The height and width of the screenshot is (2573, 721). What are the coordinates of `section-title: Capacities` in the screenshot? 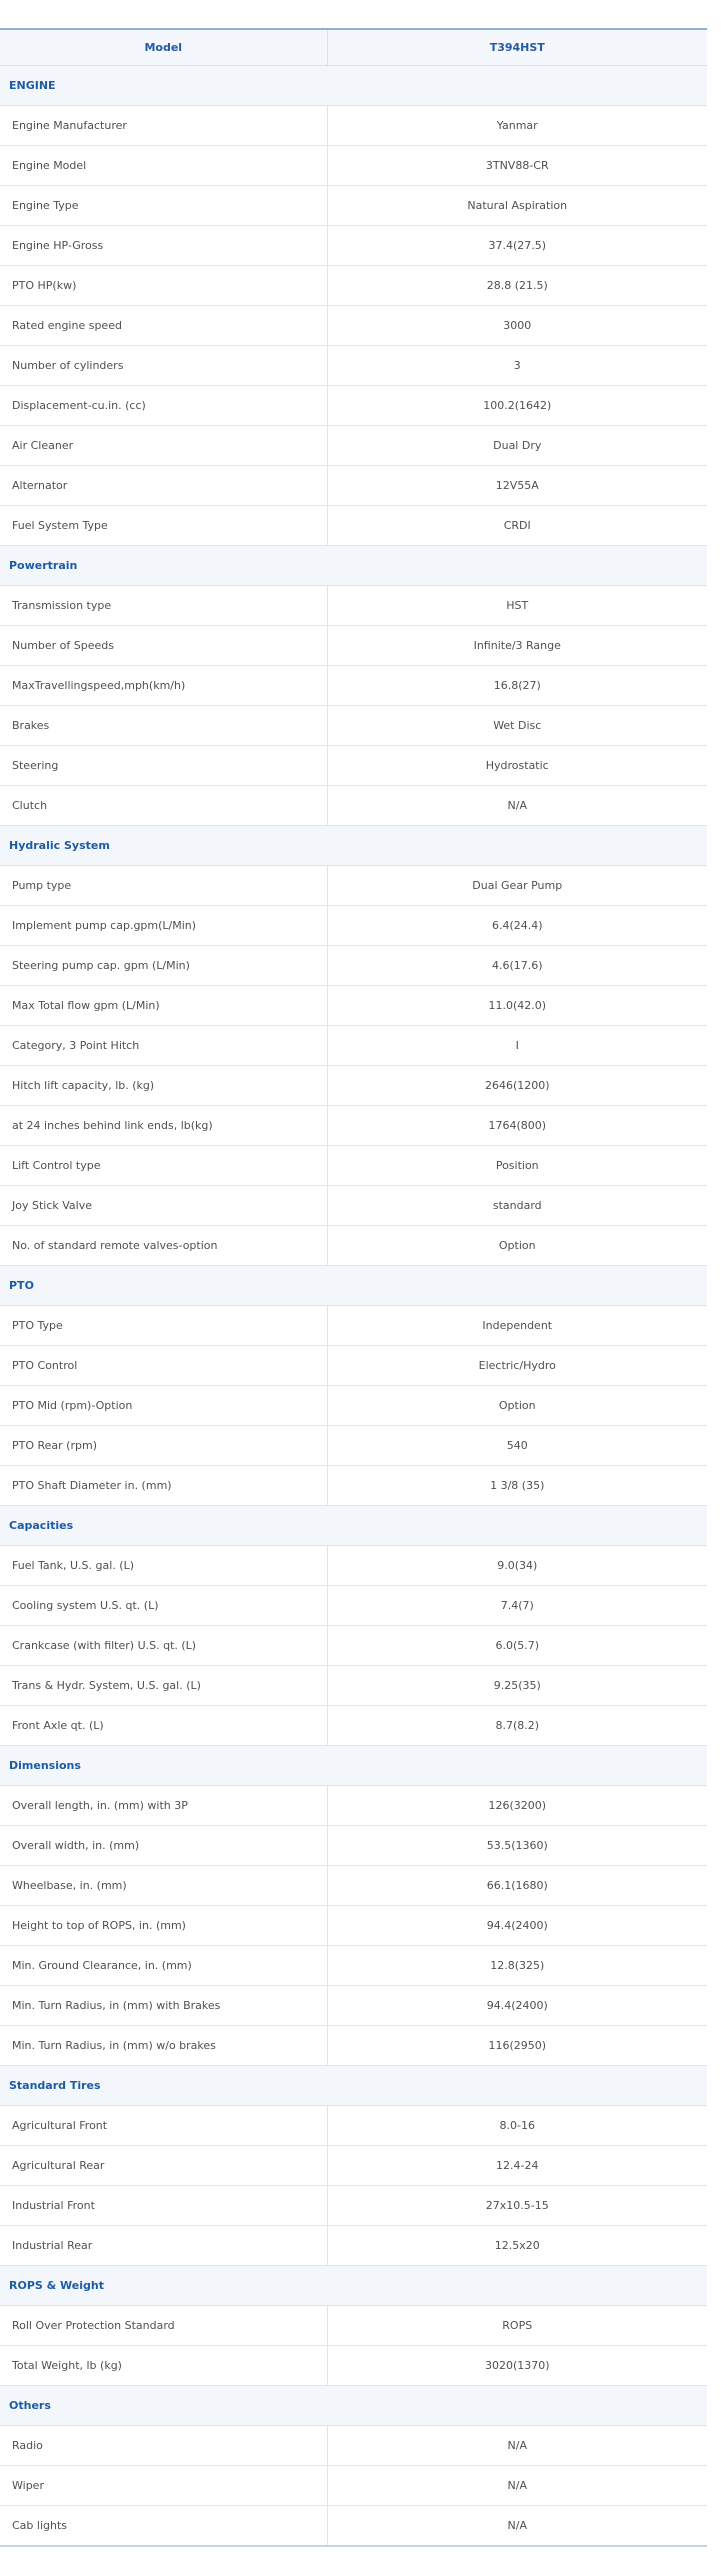 It's located at (353, 1525).